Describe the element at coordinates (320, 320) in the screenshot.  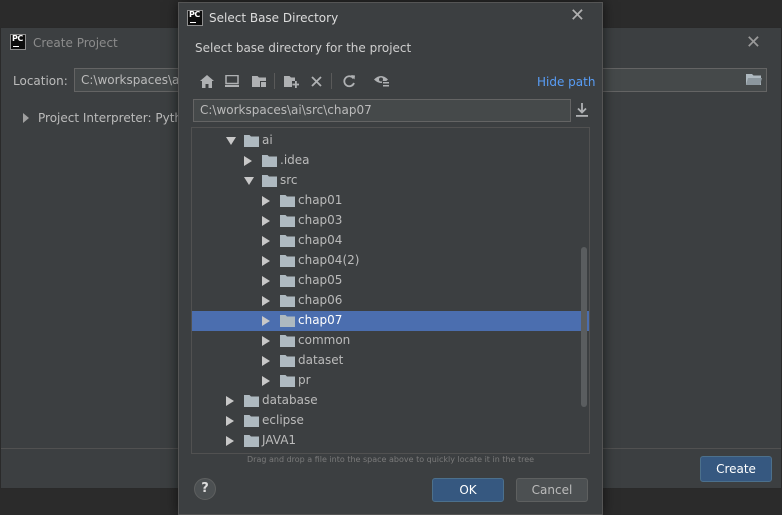
I see `tree-item-label: chap07` at that location.